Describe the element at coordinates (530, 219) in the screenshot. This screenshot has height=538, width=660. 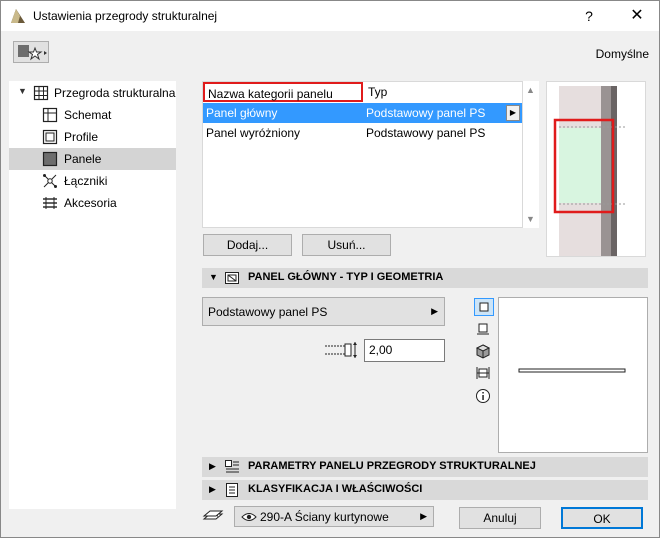
I see `scroll-down-icon: ▼` at that location.